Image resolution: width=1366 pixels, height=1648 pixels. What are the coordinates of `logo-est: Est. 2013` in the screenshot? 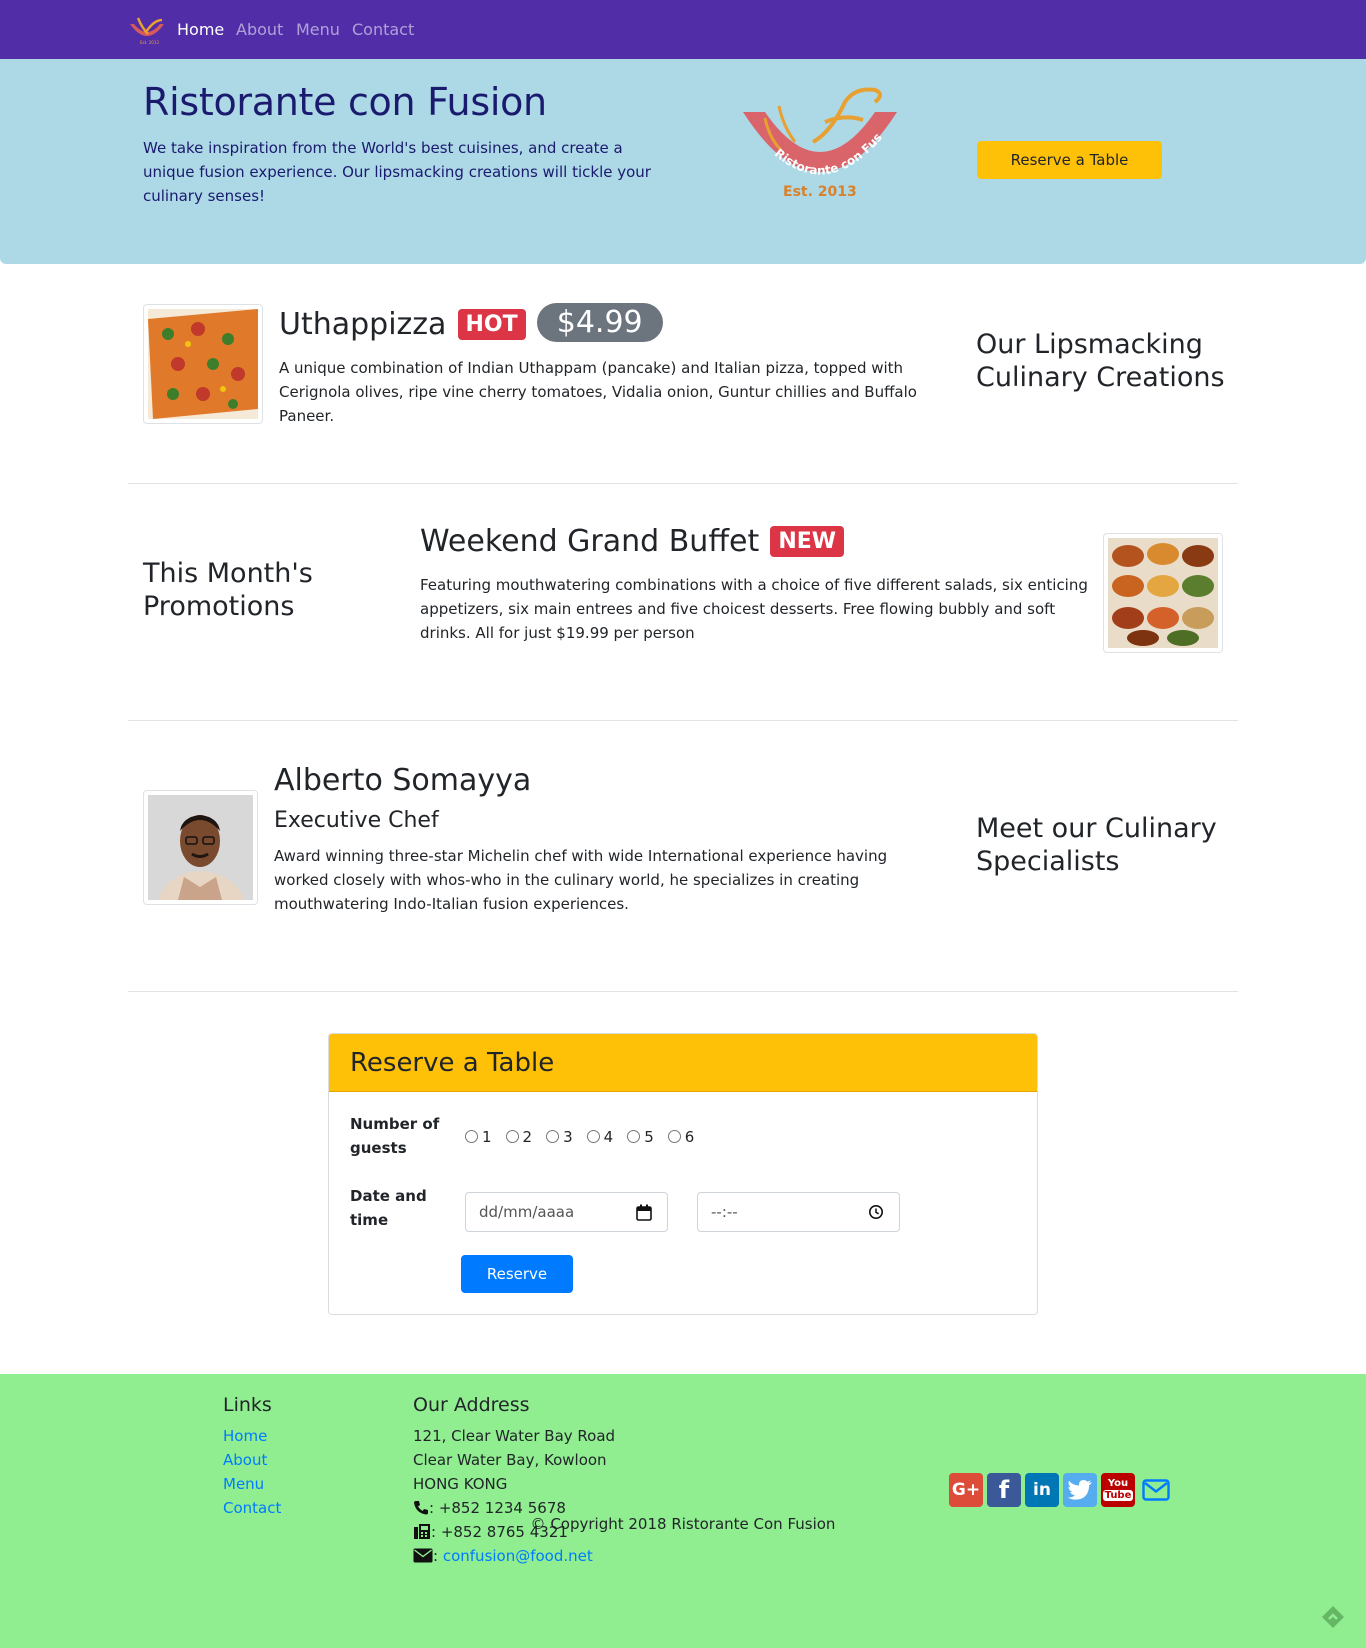 It's located at (820, 192).